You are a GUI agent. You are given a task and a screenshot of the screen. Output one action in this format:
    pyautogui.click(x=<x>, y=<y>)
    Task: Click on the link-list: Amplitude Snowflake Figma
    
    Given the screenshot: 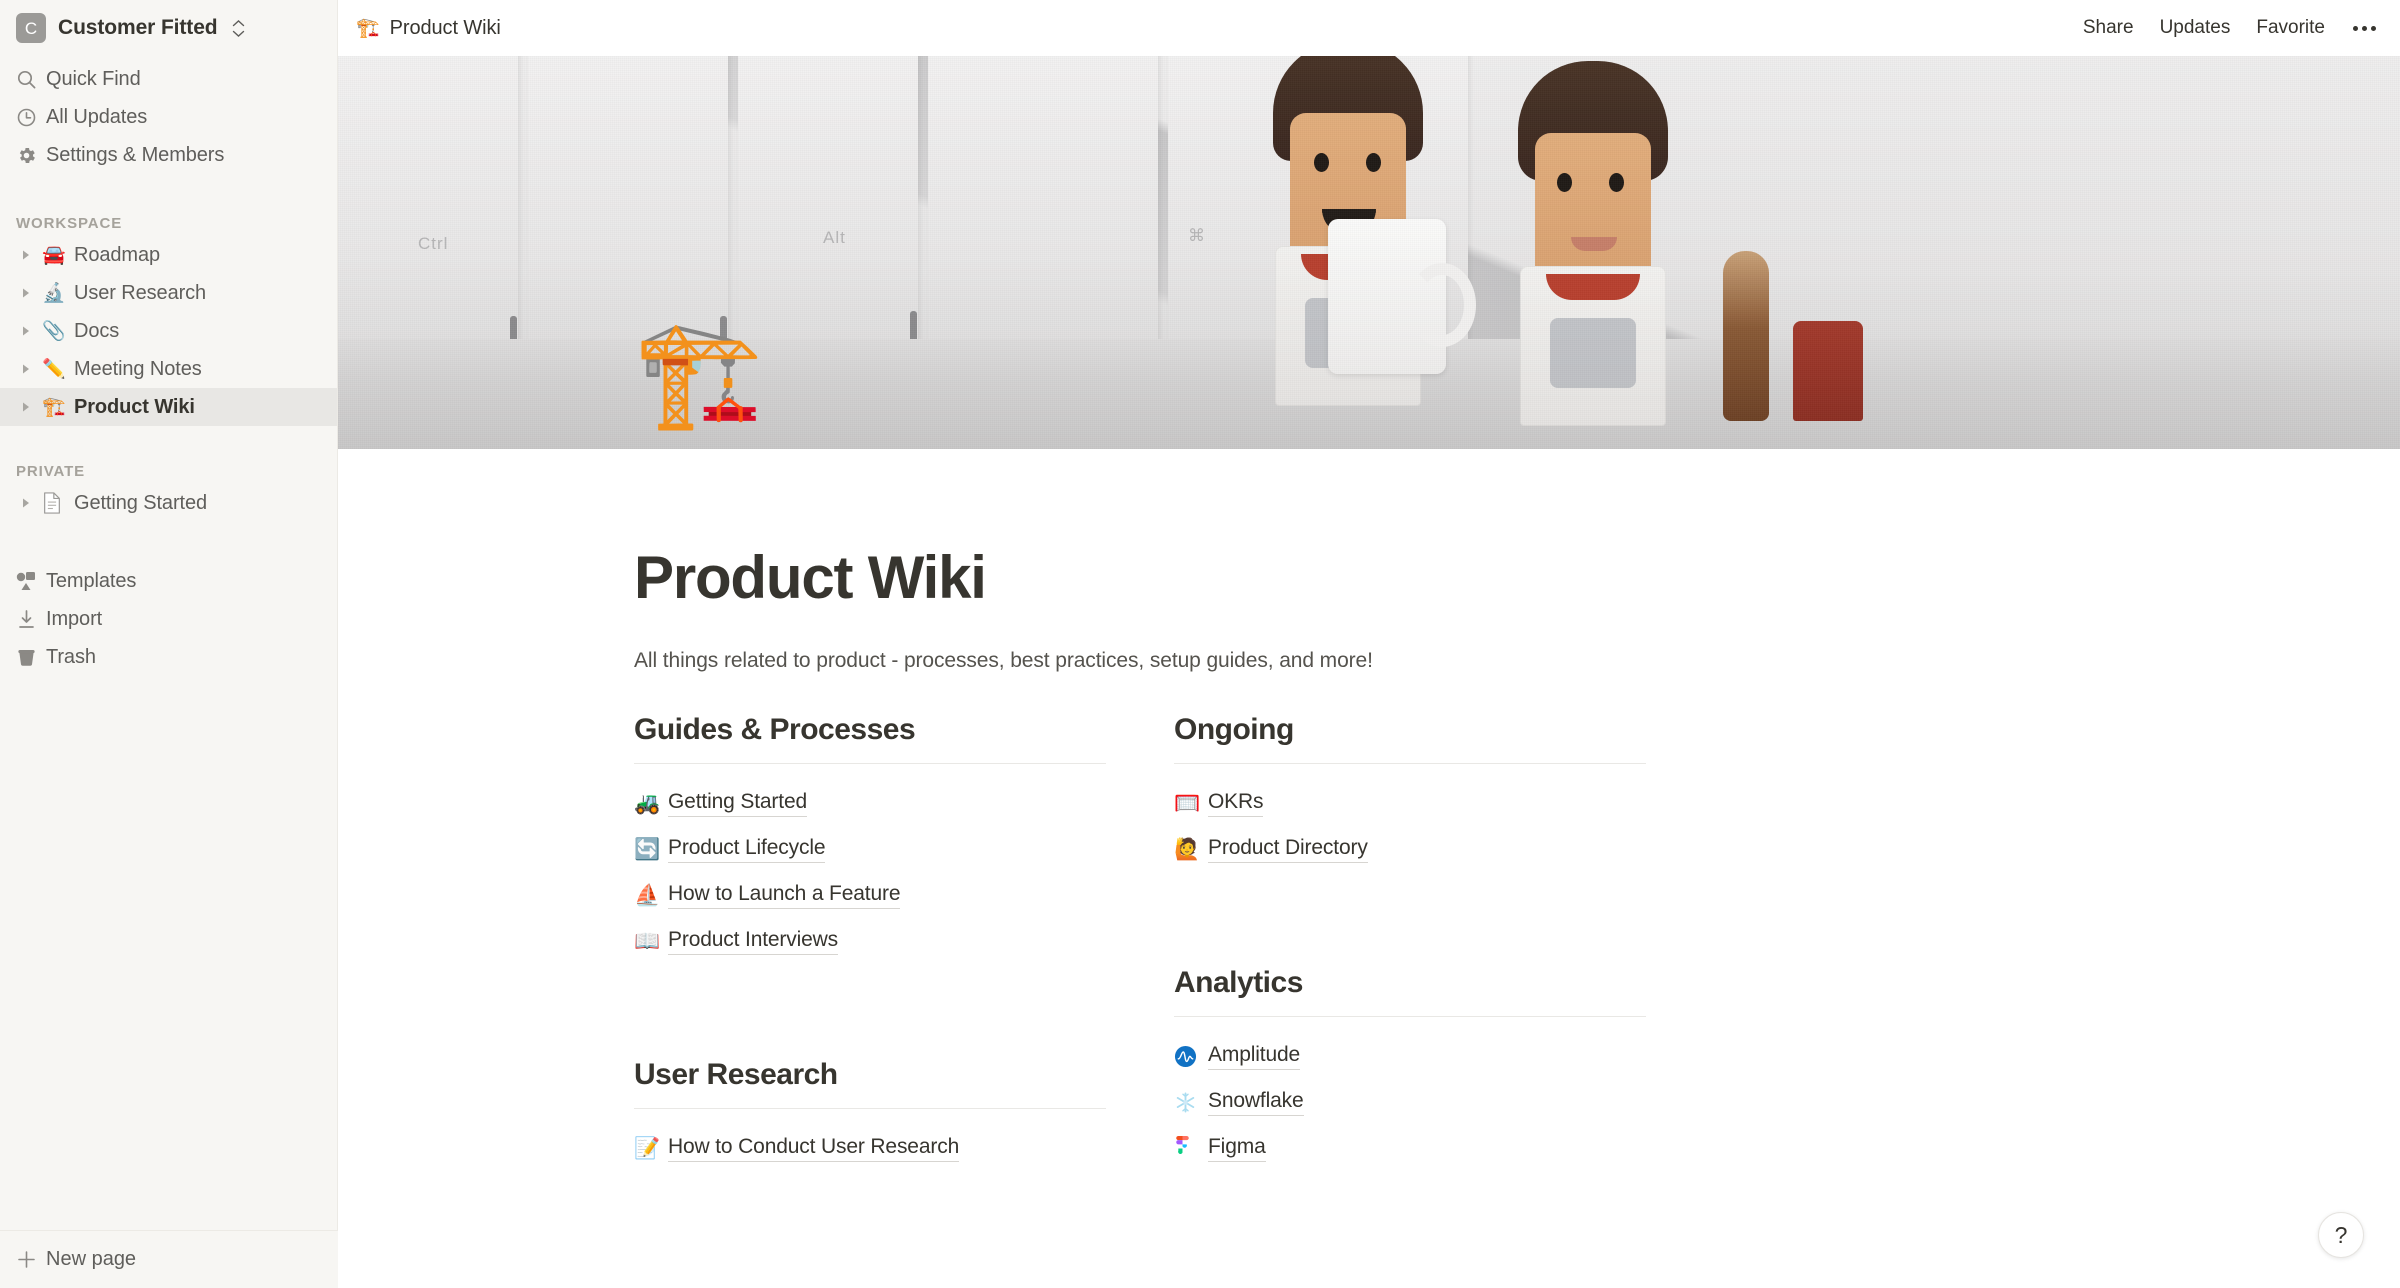 What is the action you would take?
    pyautogui.click(x=1639, y=1094)
    